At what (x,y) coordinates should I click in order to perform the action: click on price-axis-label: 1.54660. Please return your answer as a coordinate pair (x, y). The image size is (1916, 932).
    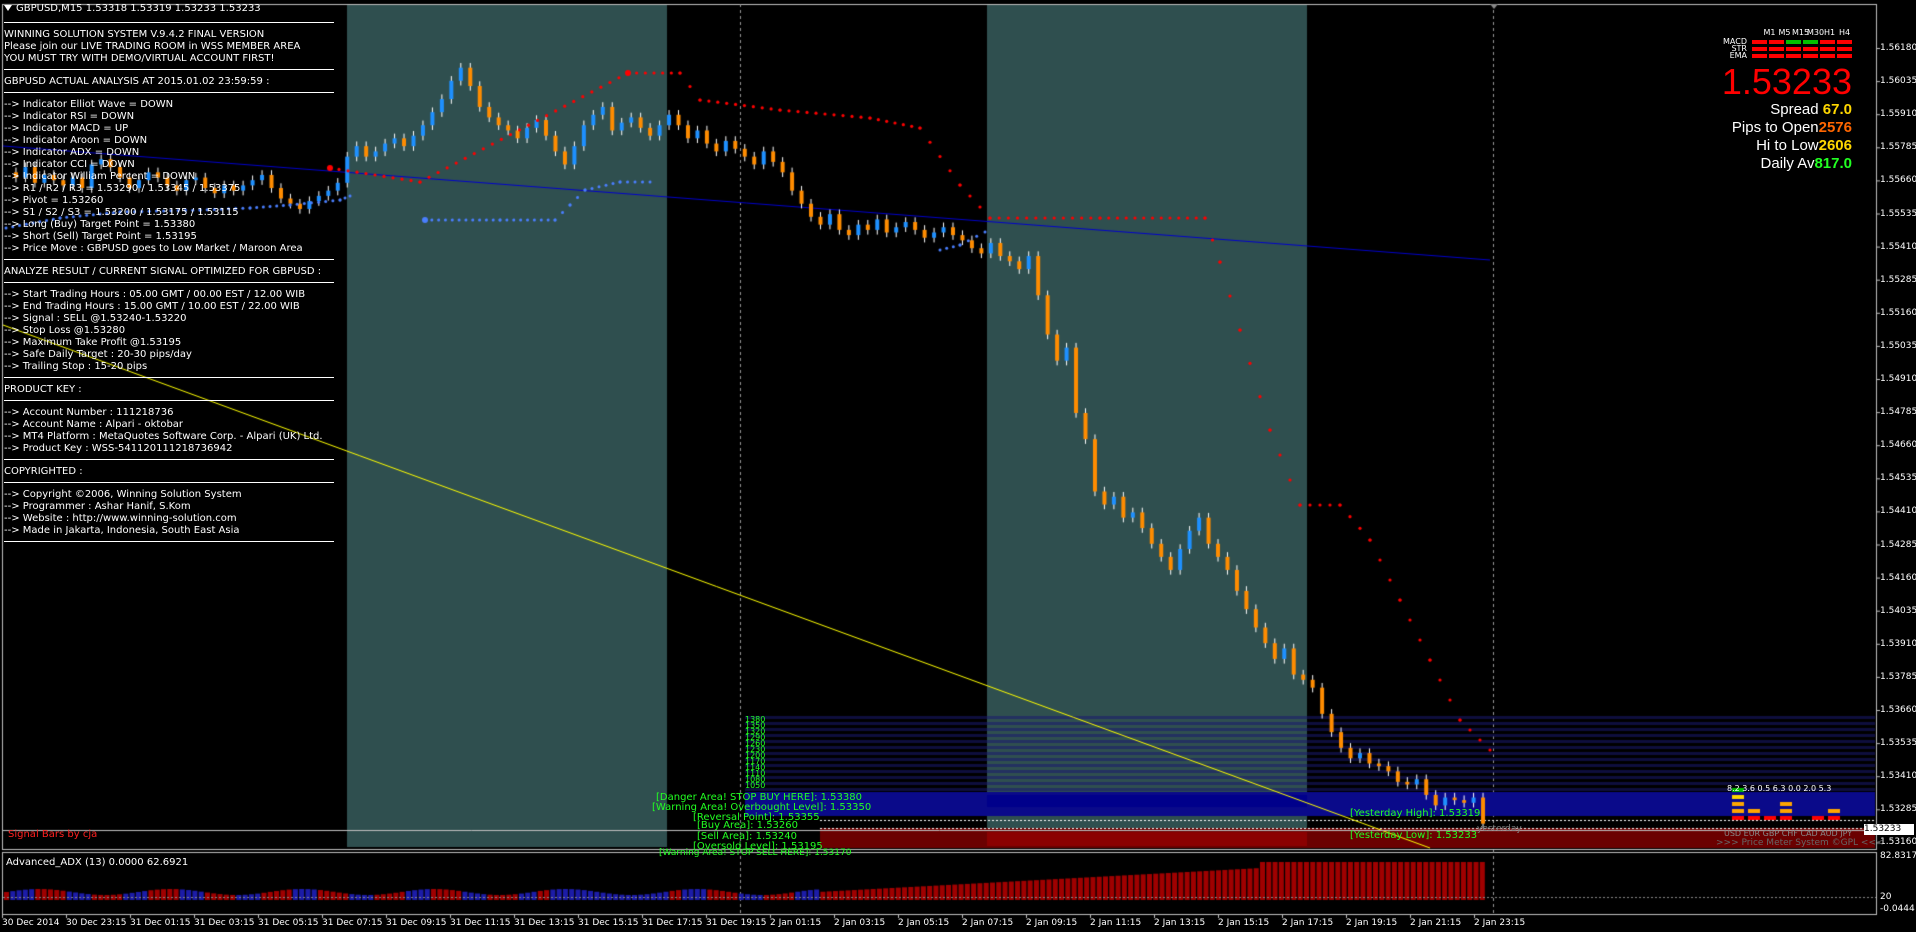
    Looking at the image, I should click on (1898, 445).